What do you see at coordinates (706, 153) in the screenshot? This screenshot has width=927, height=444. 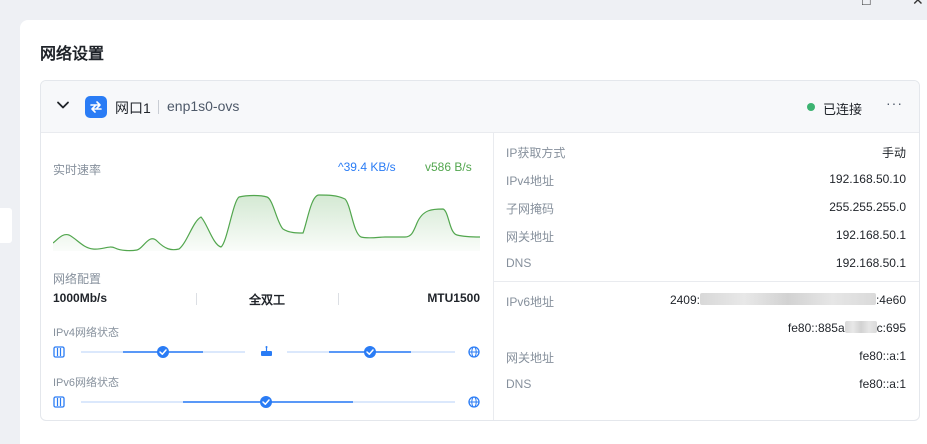 I see `ip-mode-row: IP获取方式 手动` at bounding box center [706, 153].